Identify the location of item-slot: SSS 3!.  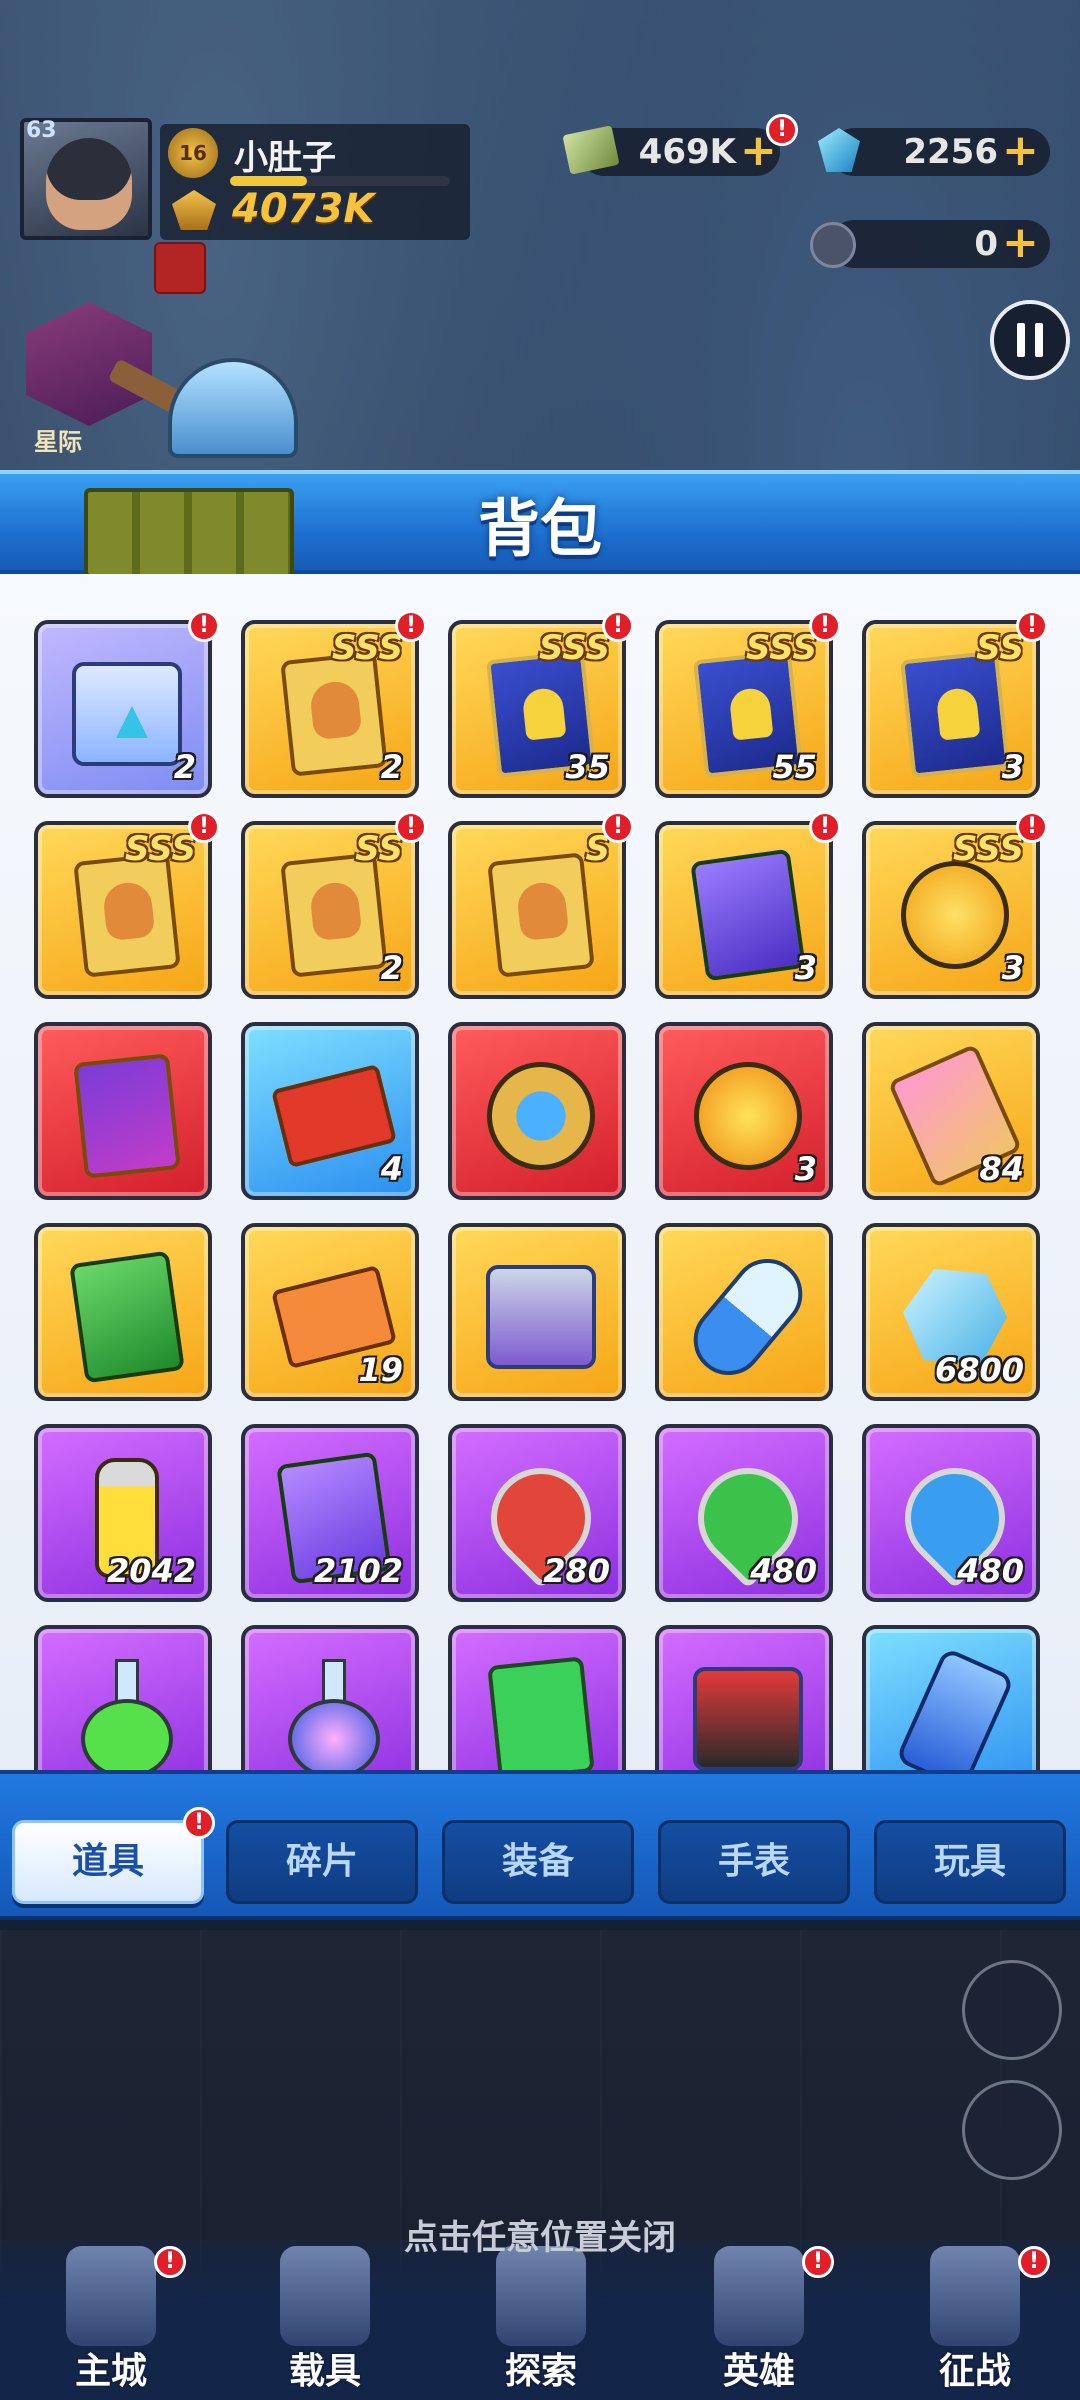
(955, 905).